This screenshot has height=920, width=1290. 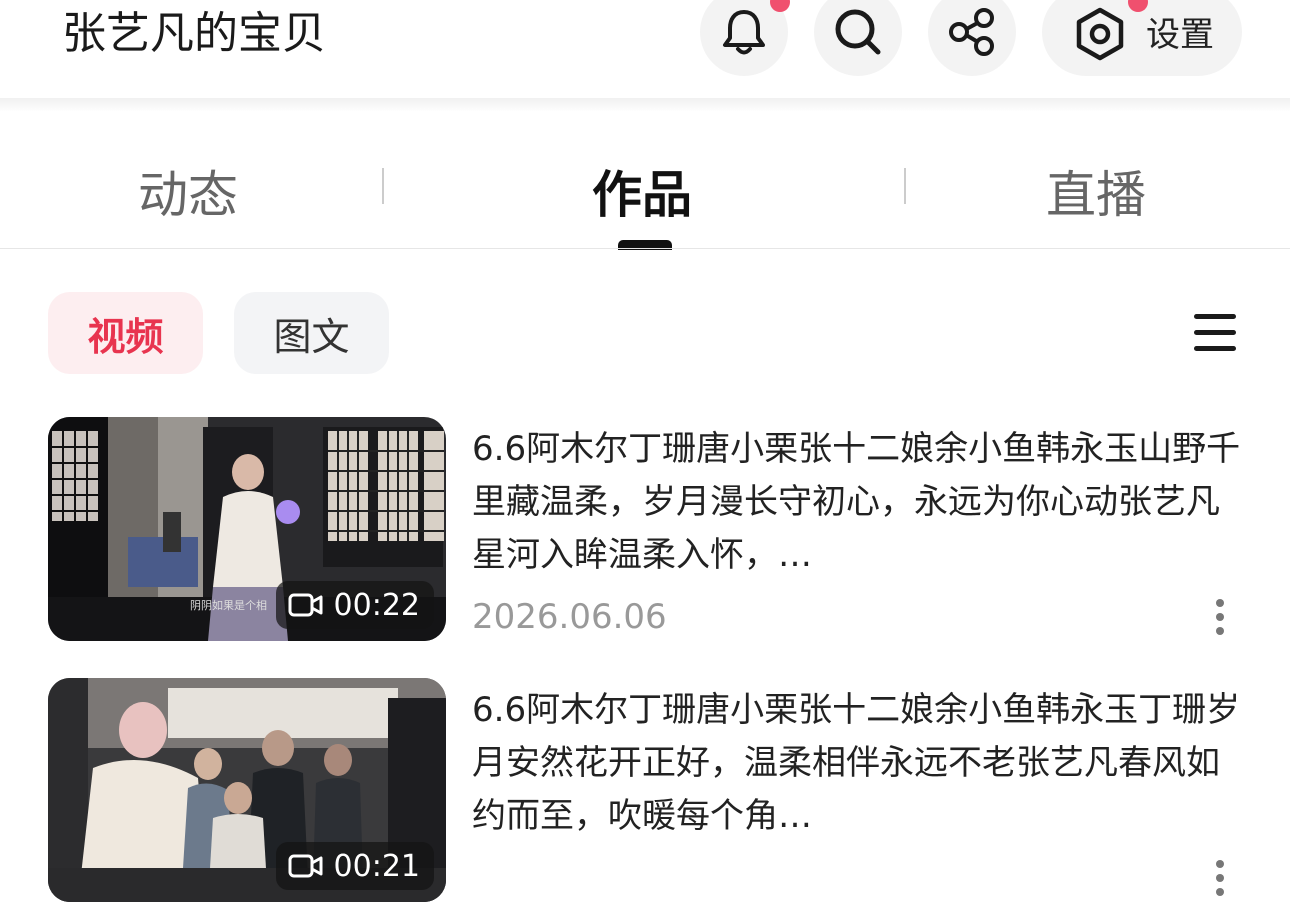 I want to click on duration-badge: 00:21, so click(x=354, y=866).